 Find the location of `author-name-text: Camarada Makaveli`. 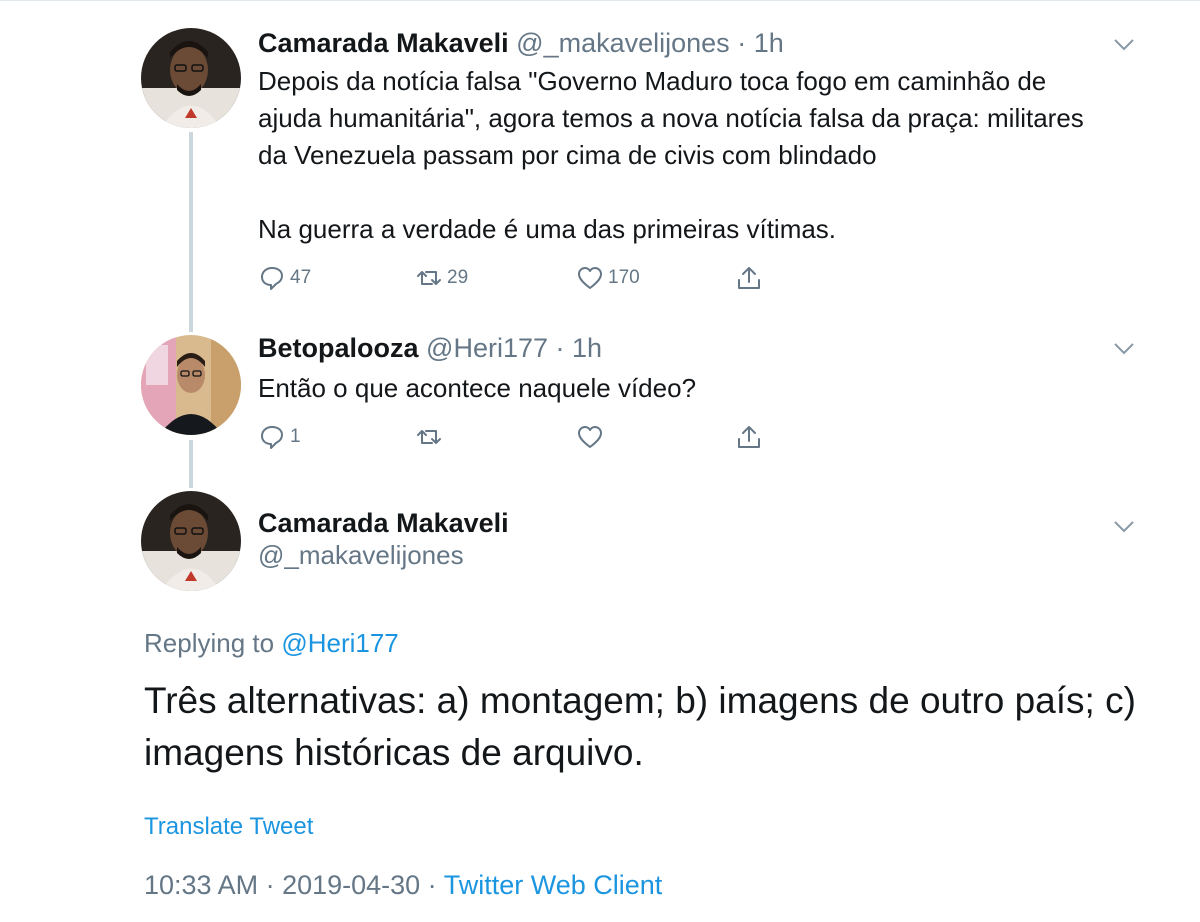

author-name-text: Camarada Makaveli is located at coordinates (383, 43).